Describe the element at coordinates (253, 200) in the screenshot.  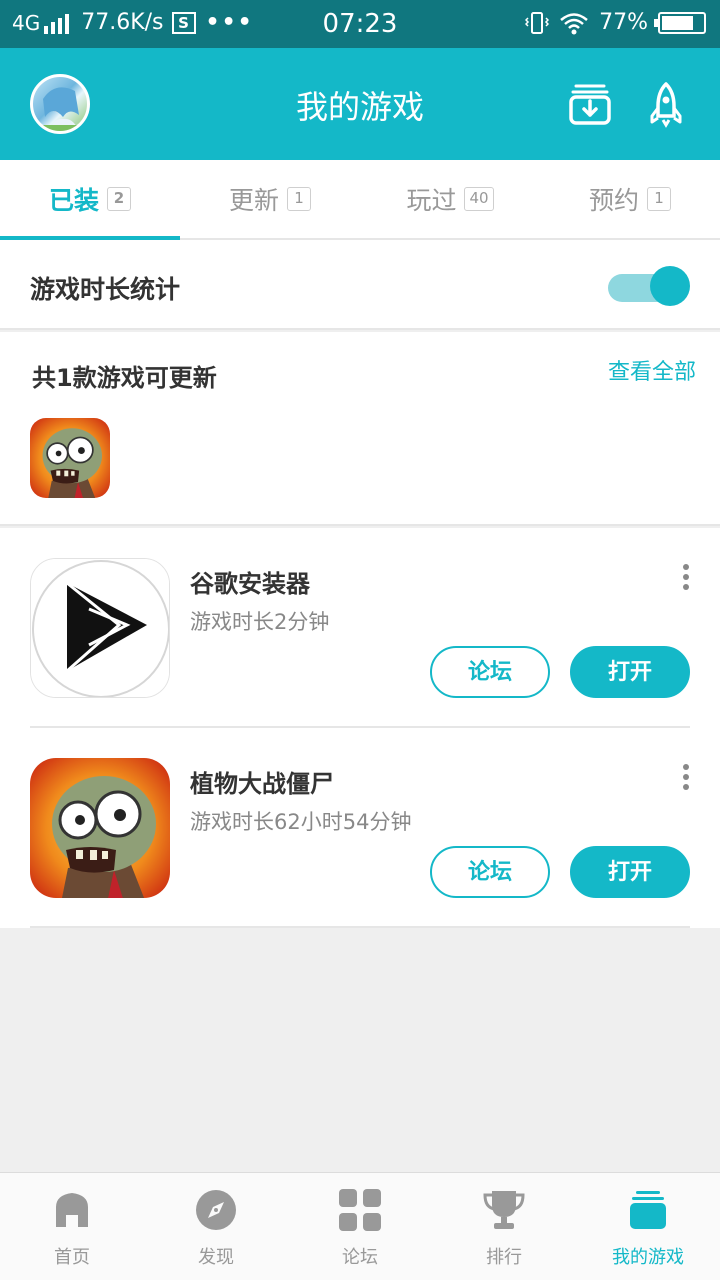
I see `tab-label: 更新` at that location.